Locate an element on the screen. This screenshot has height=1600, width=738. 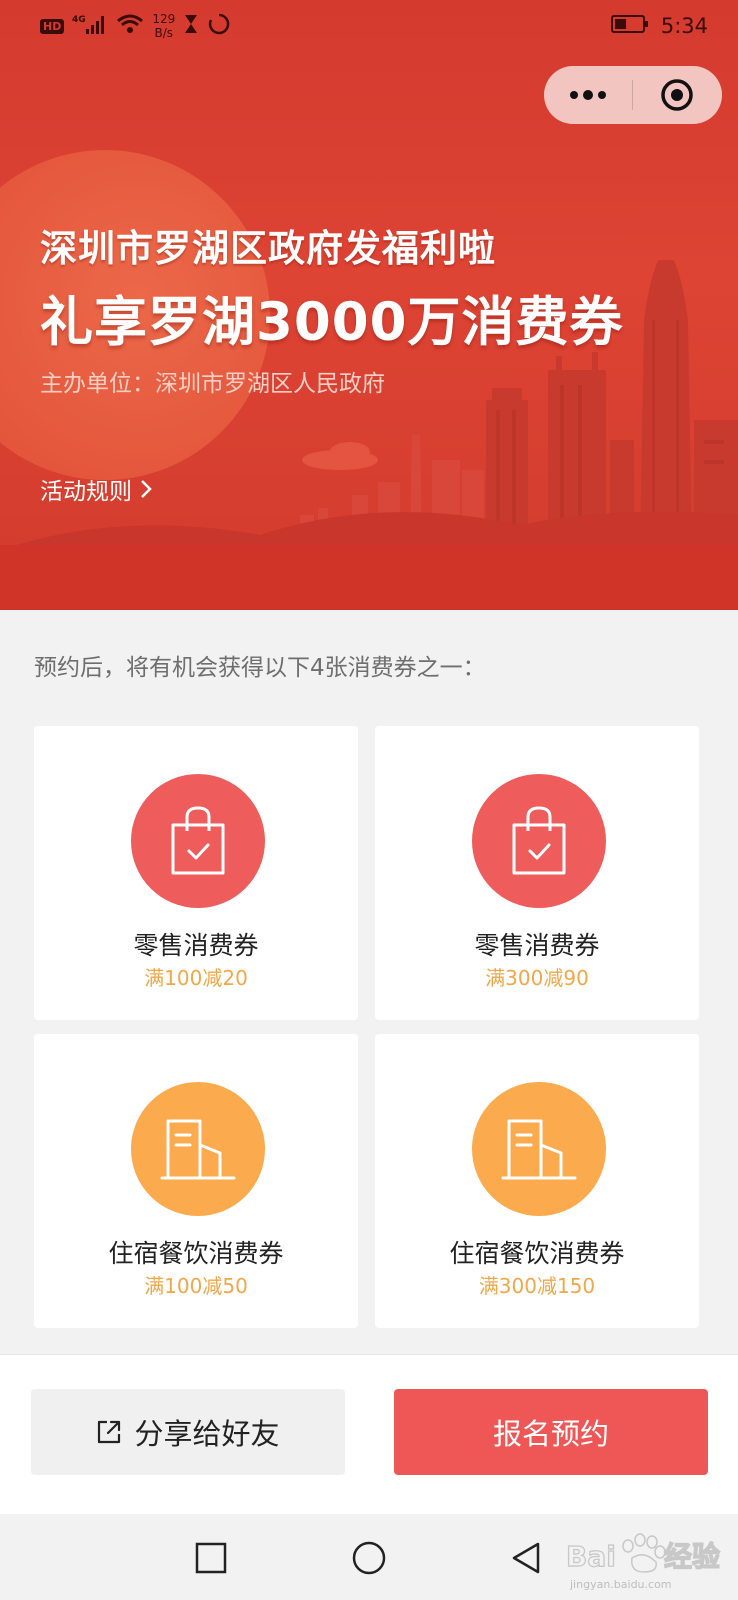
network-speed: 129 B/s is located at coordinates (163, 26).